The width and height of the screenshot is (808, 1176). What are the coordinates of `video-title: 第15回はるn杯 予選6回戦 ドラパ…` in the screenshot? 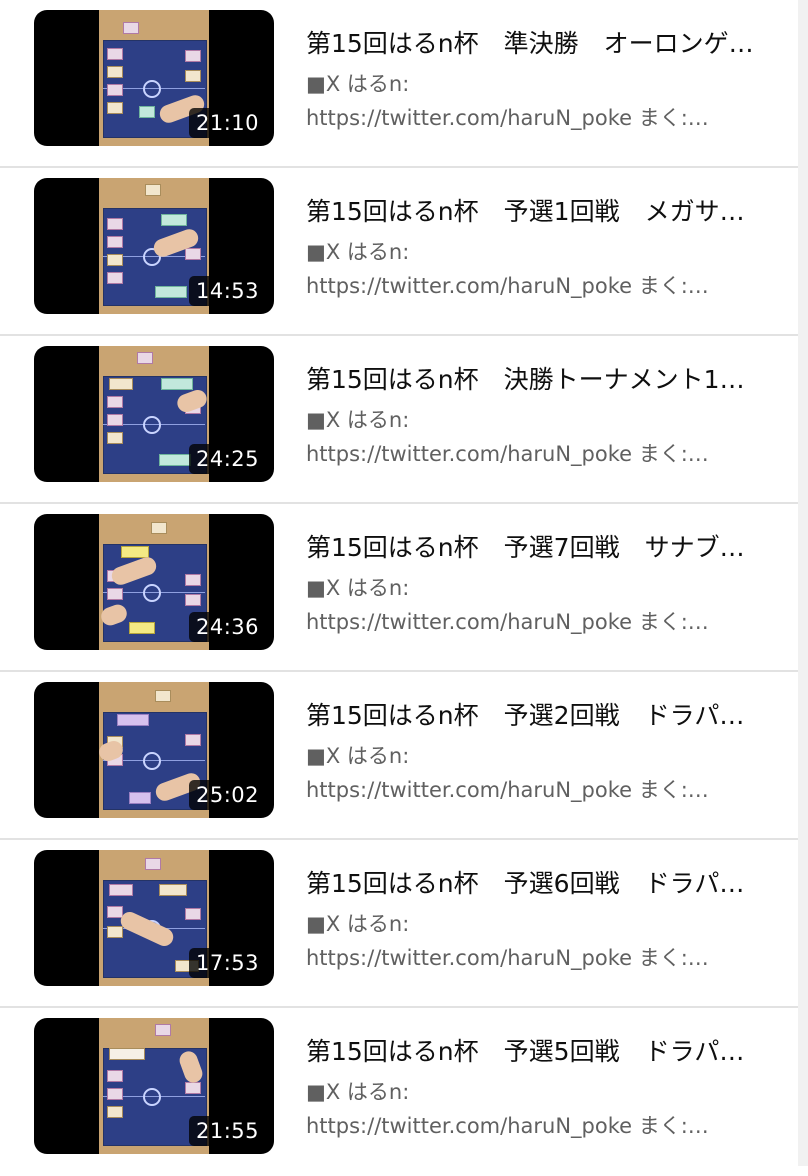 It's located at (536, 882).